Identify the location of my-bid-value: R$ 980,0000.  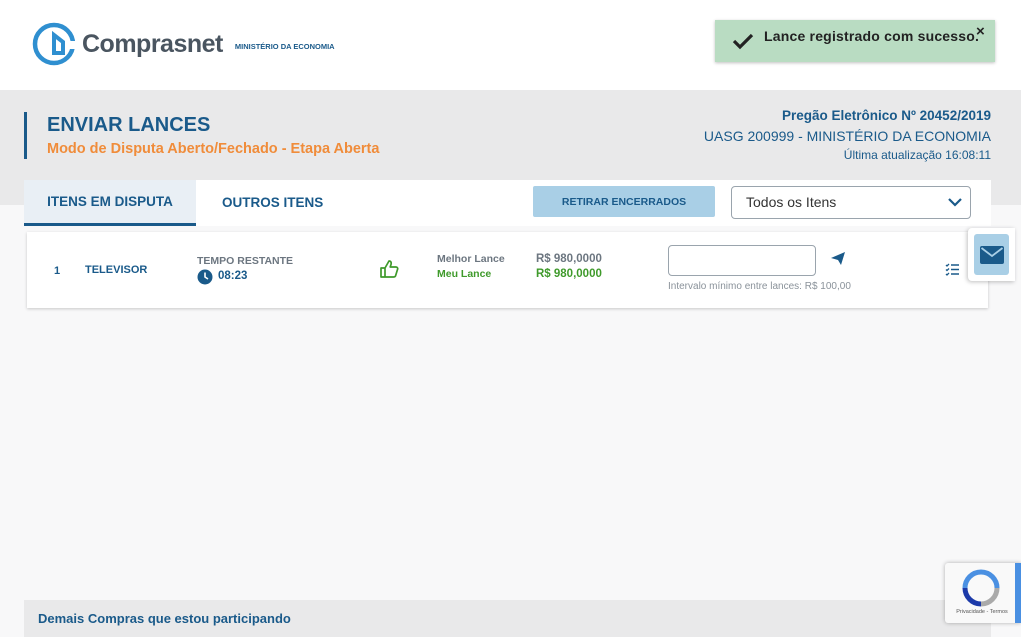
(569, 274).